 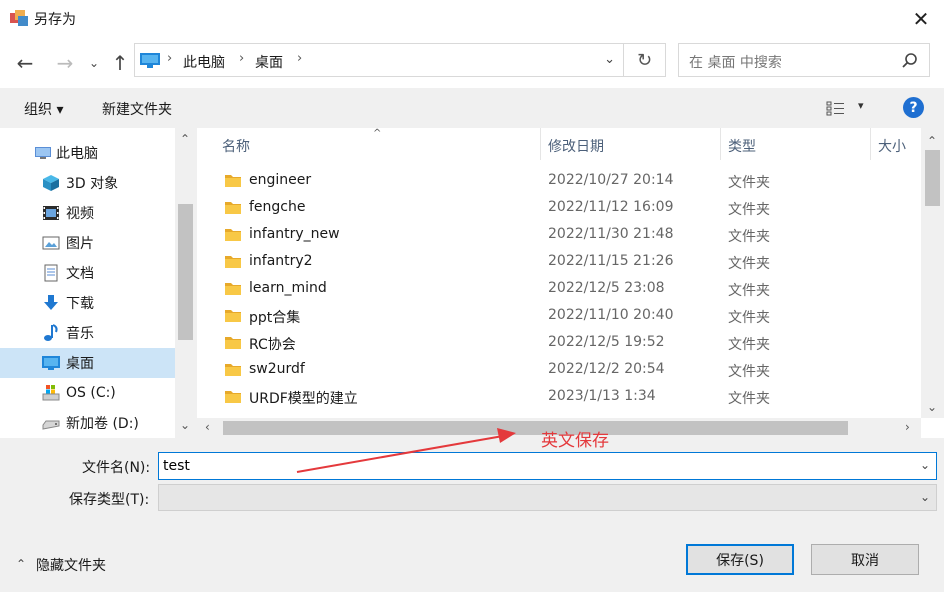 What do you see at coordinates (87, 363) in the screenshot?
I see `sidebar-item-desktop: 桌面` at bounding box center [87, 363].